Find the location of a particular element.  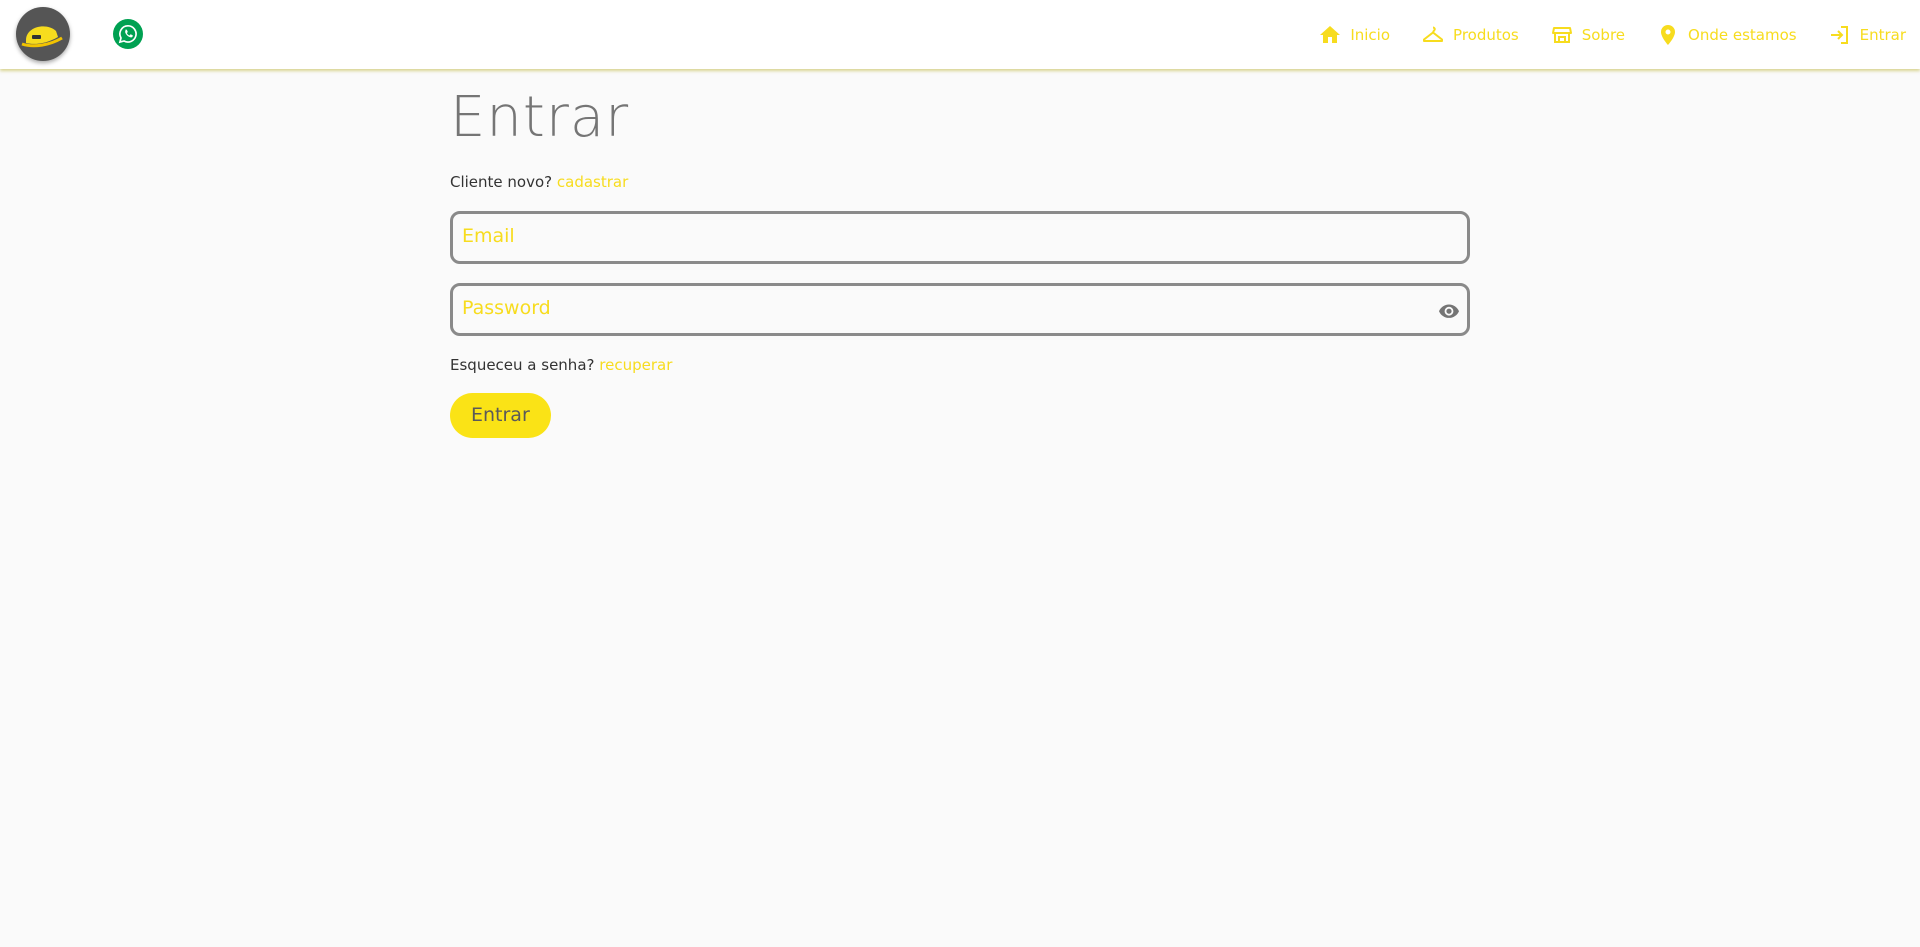

store-icon is located at coordinates (1562, 35).